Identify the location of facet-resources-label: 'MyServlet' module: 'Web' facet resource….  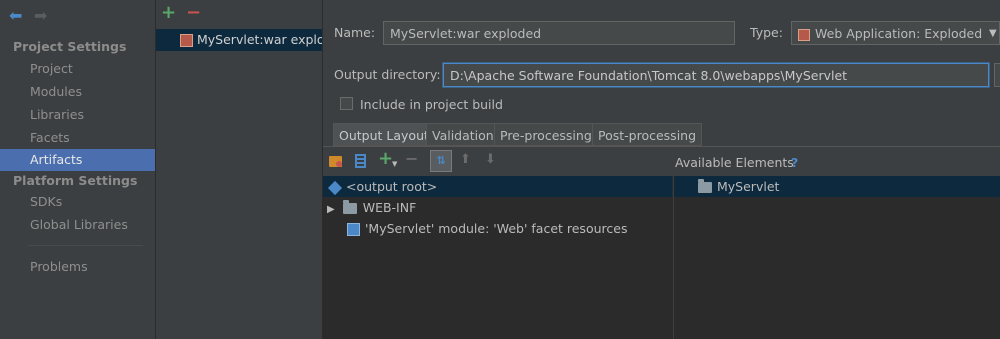
(496, 228).